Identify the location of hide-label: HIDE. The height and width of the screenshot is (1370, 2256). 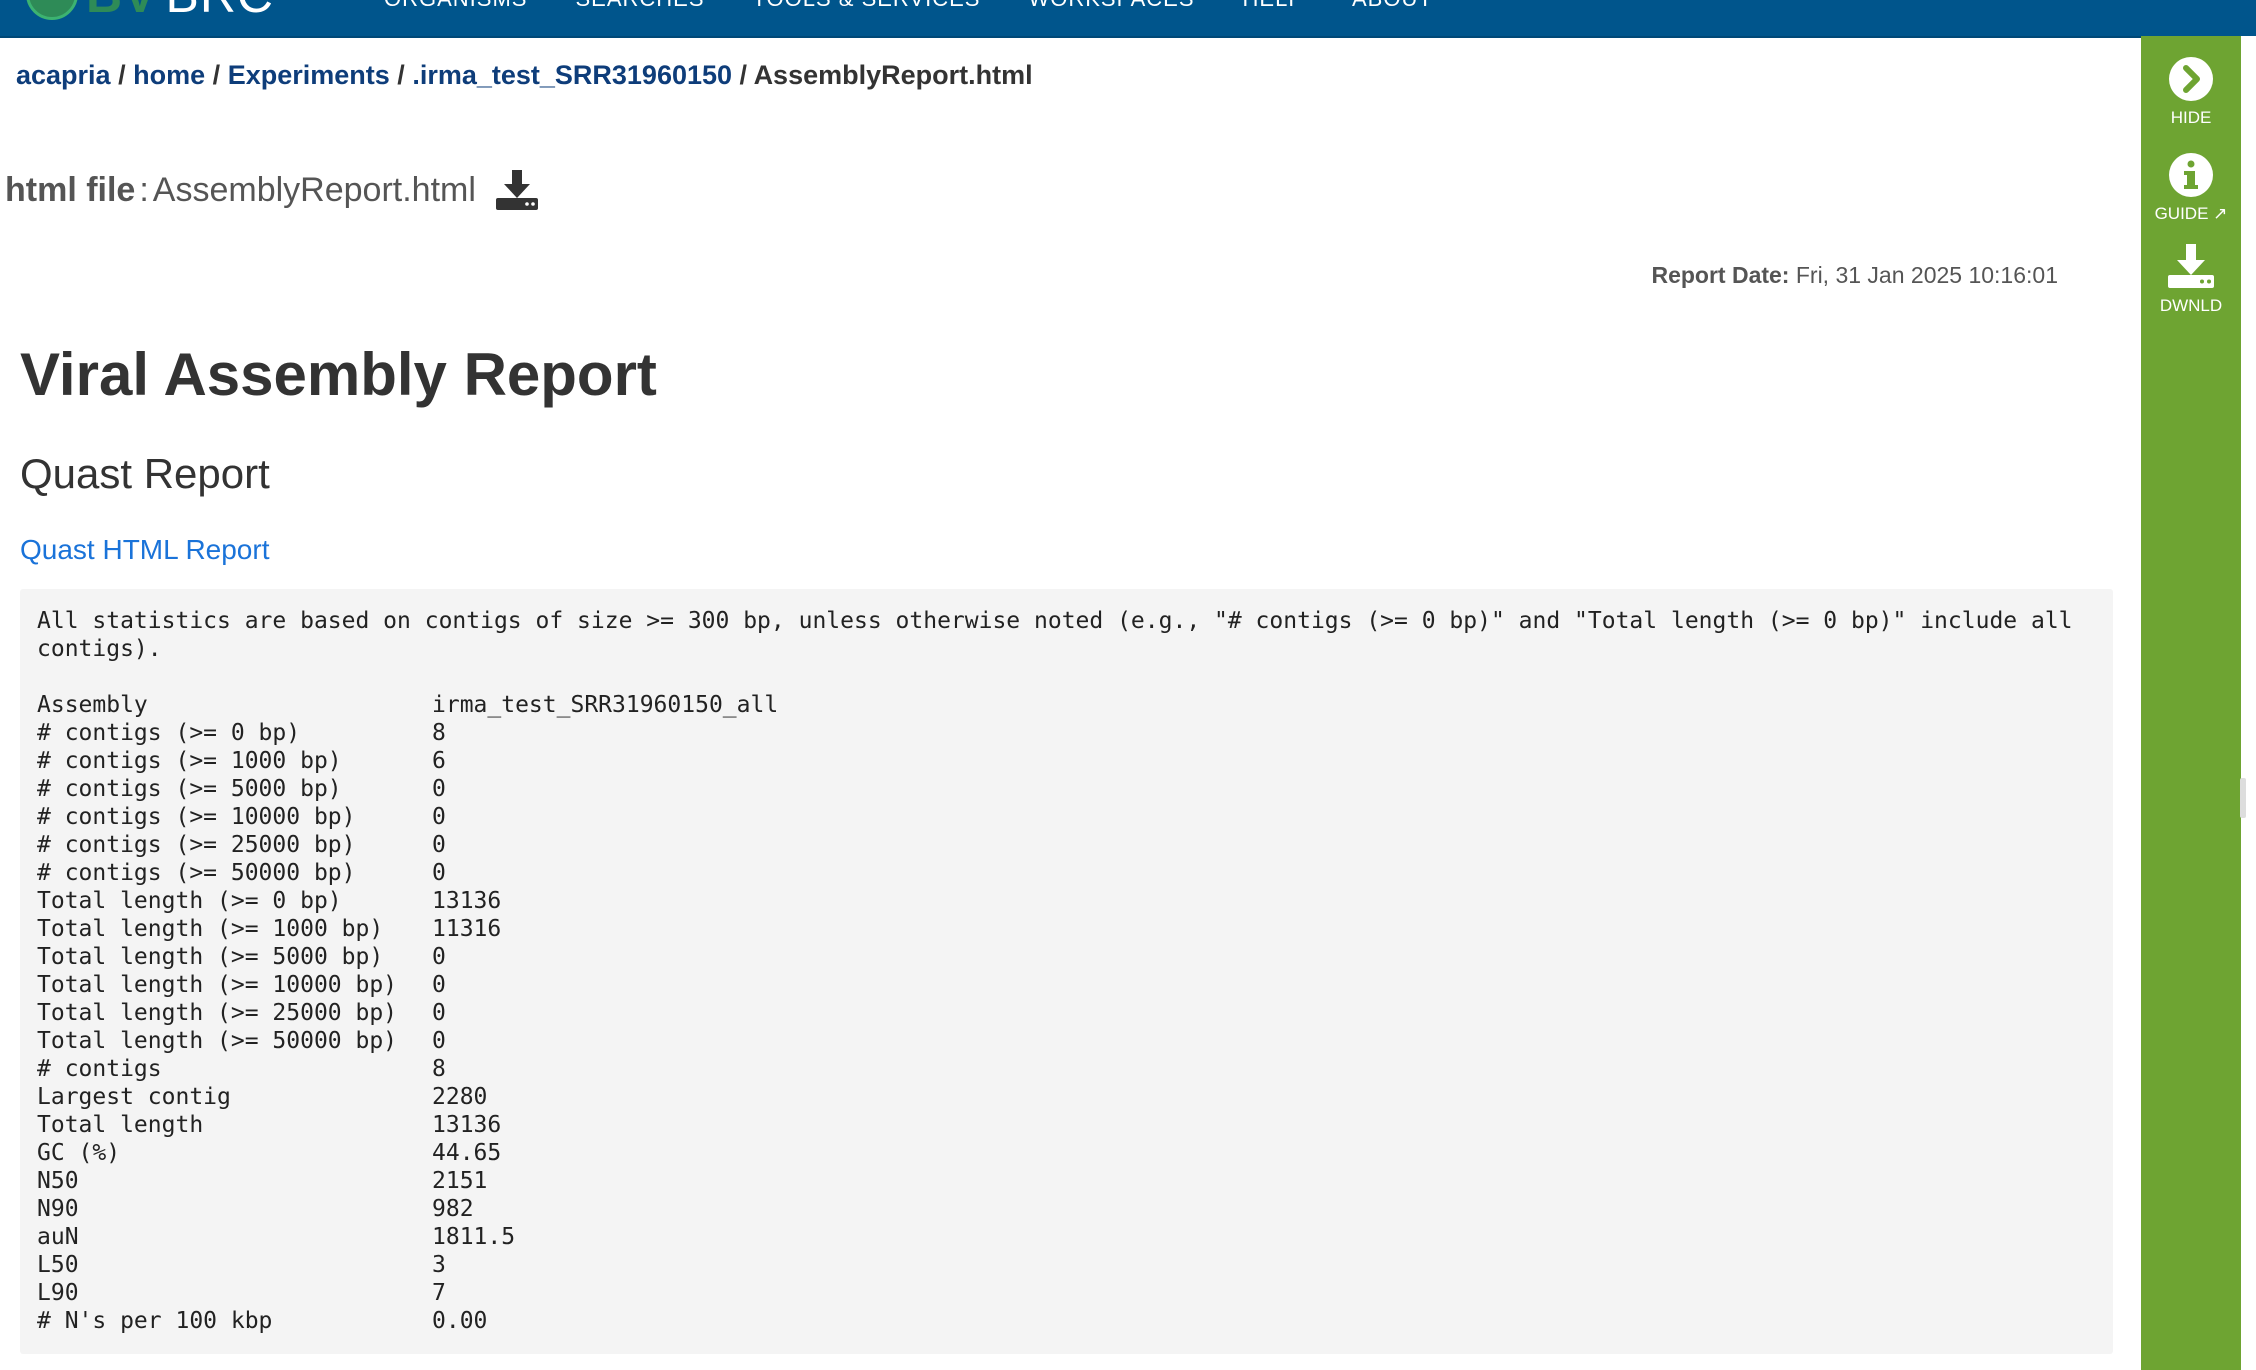
(2191, 117).